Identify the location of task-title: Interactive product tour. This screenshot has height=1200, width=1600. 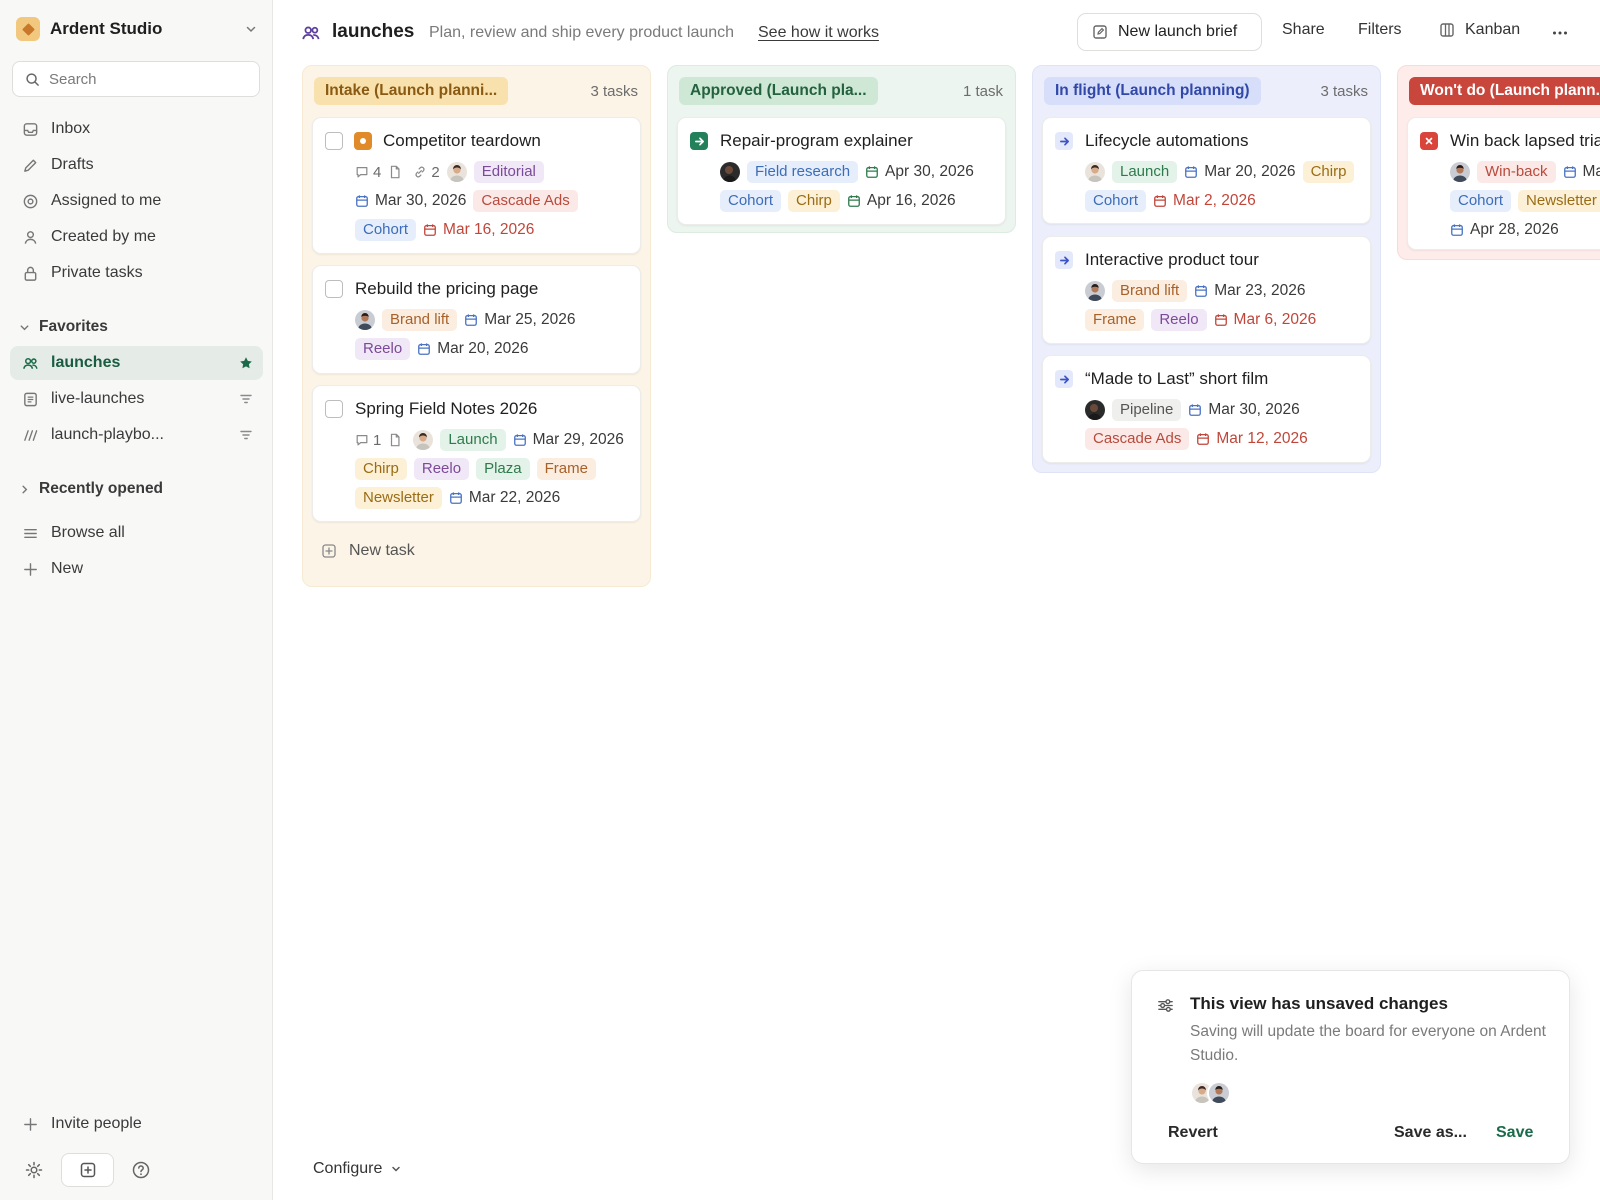
(1172, 259).